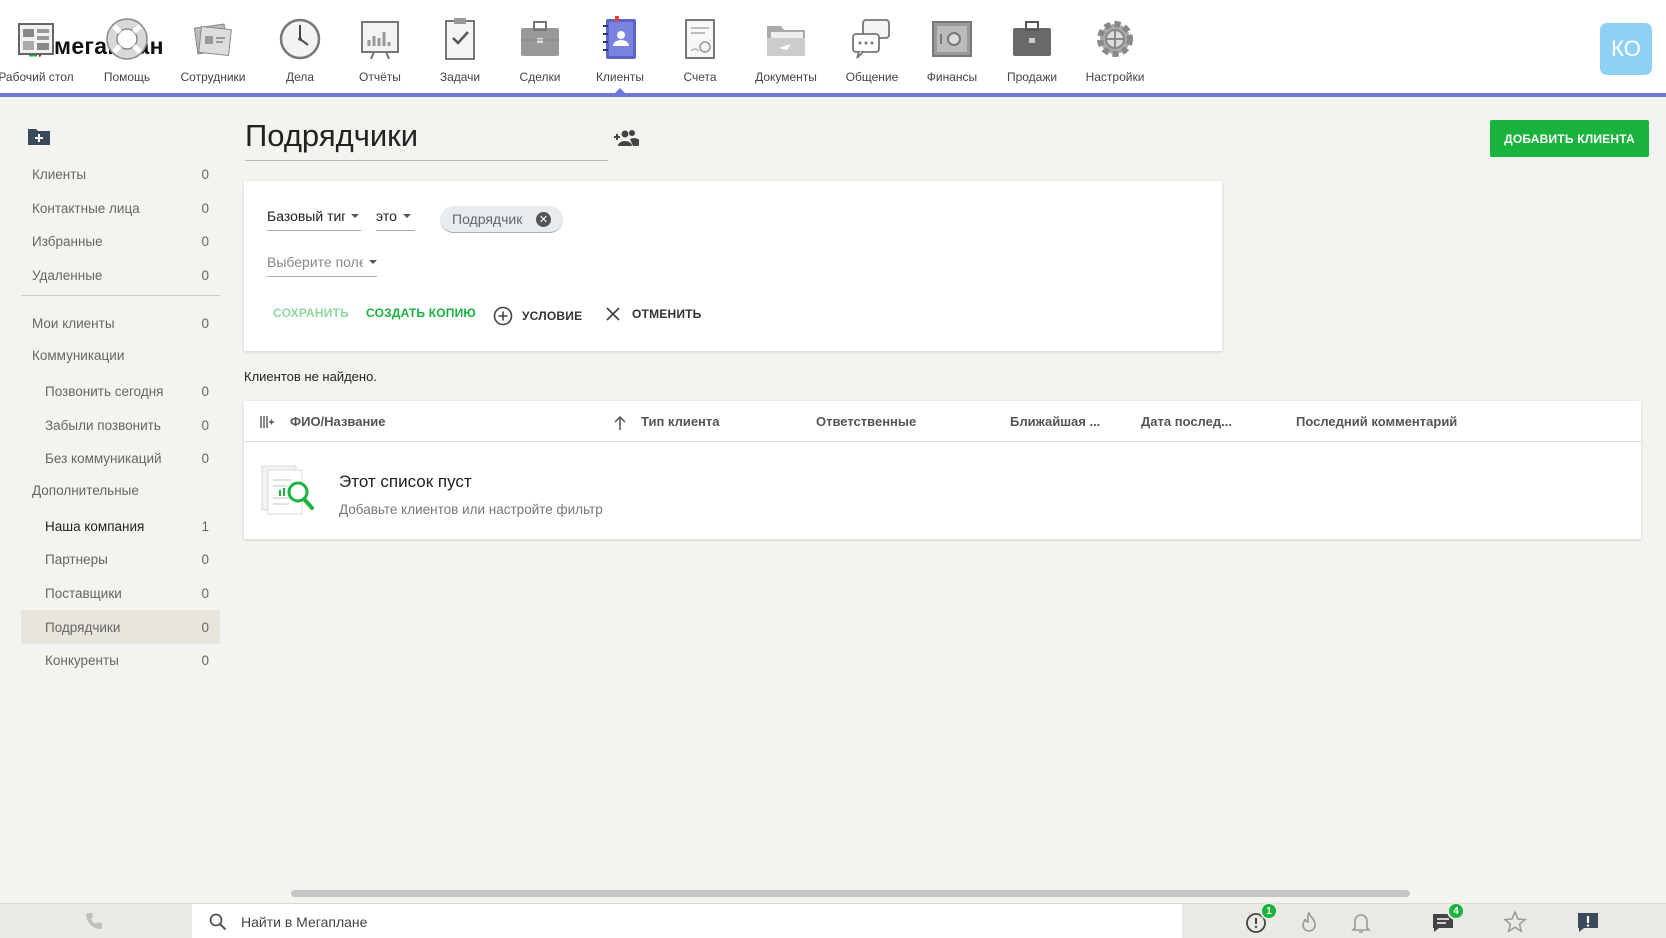 Image resolution: width=1666 pixels, height=938 pixels. I want to click on sidebar-item-contacts: Контактные лица 0, so click(120, 208).